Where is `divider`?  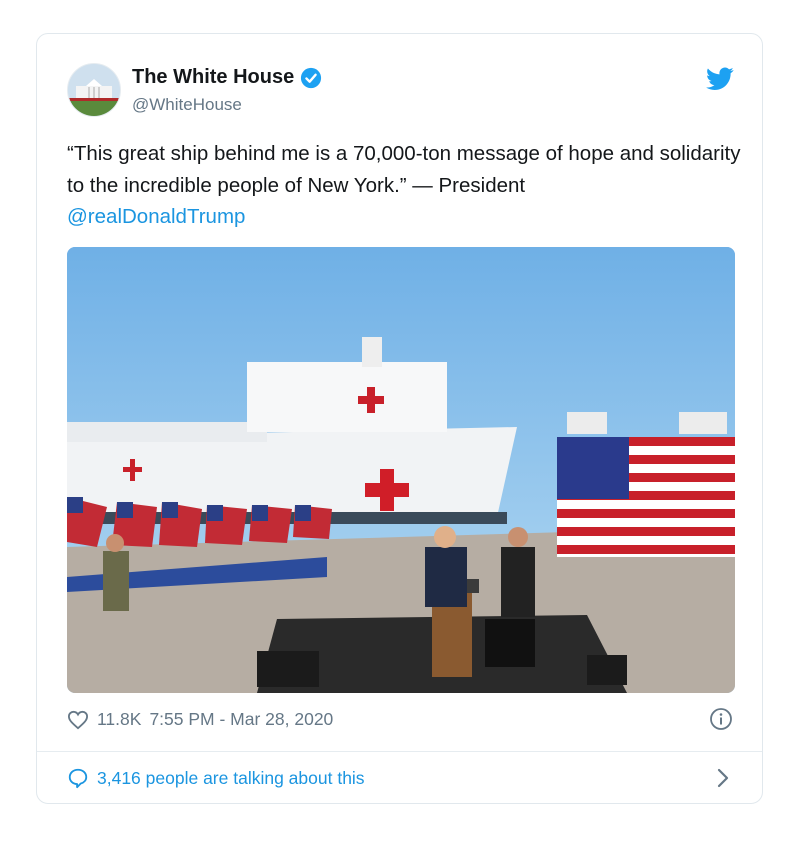 divider is located at coordinates (399, 751).